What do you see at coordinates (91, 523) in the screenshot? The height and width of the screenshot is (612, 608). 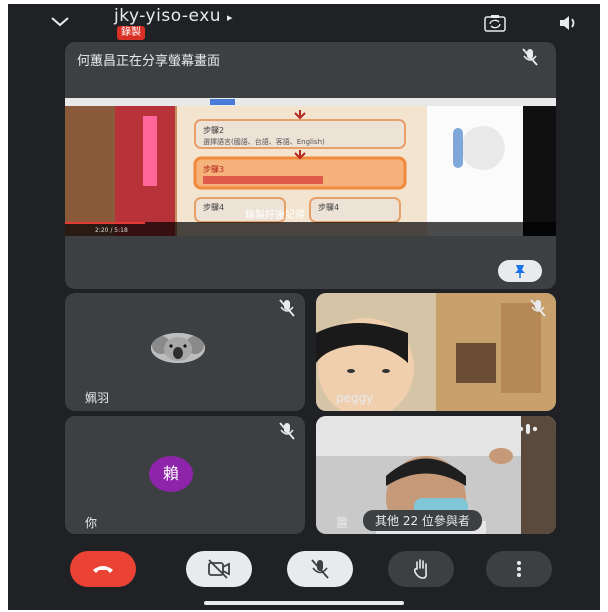 I see `participant-name: 你` at bounding box center [91, 523].